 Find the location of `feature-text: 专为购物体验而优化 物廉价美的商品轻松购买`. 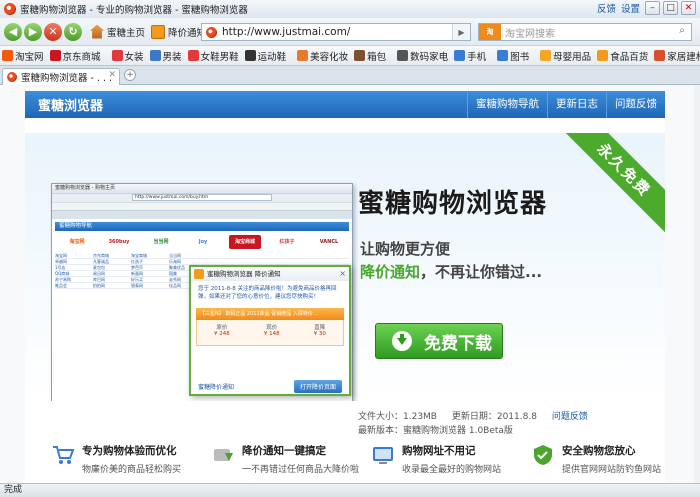

feature-text: 专为购物体验而优化 物廉价美的商品轻松购买 is located at coordinates (131, 459).